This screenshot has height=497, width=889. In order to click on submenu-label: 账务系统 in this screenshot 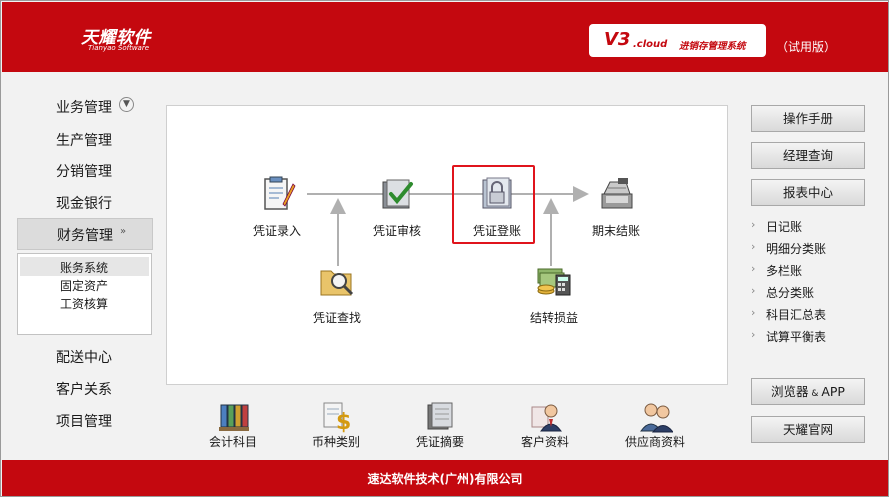, I will do `click(84, 268)`.